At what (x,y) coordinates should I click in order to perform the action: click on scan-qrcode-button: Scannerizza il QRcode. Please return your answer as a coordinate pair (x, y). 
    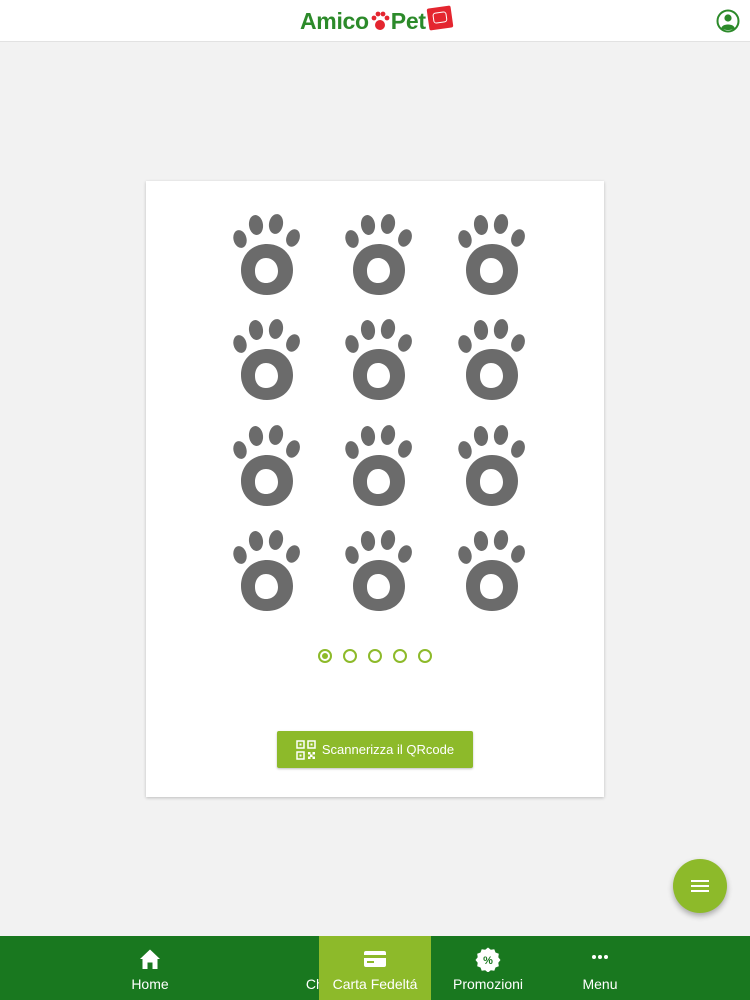
    Looking at the image, I should click on (375, 749).